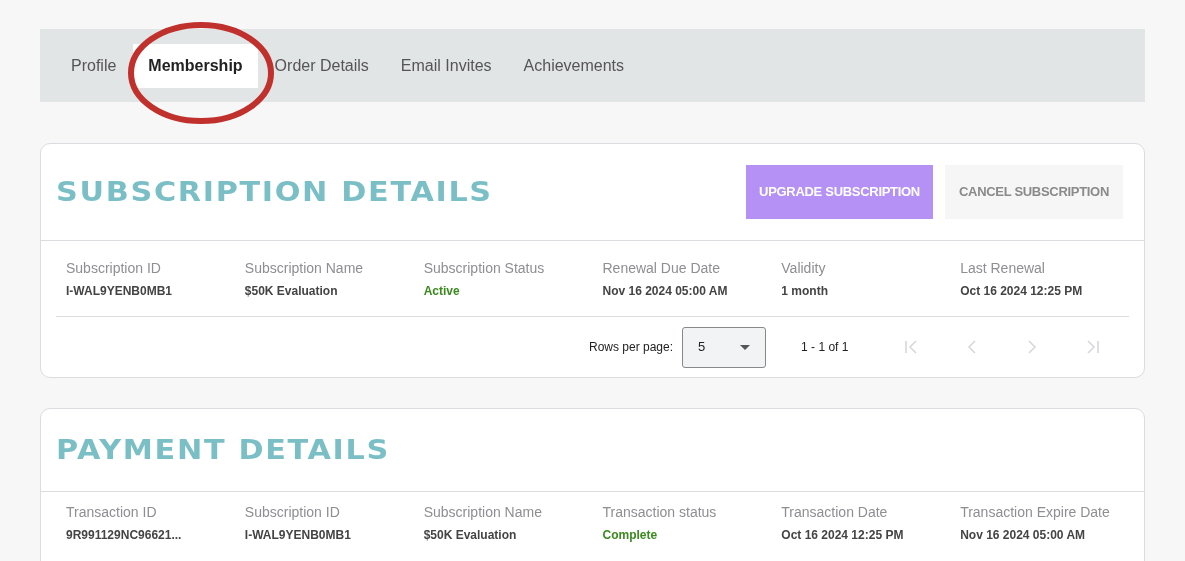 The height and width of the screenshot is (561, 1185). What do you see at coordinates (484, 268) in the screenshot?
I see `field-label: Subscription Status` at bounding box center [484, 268].